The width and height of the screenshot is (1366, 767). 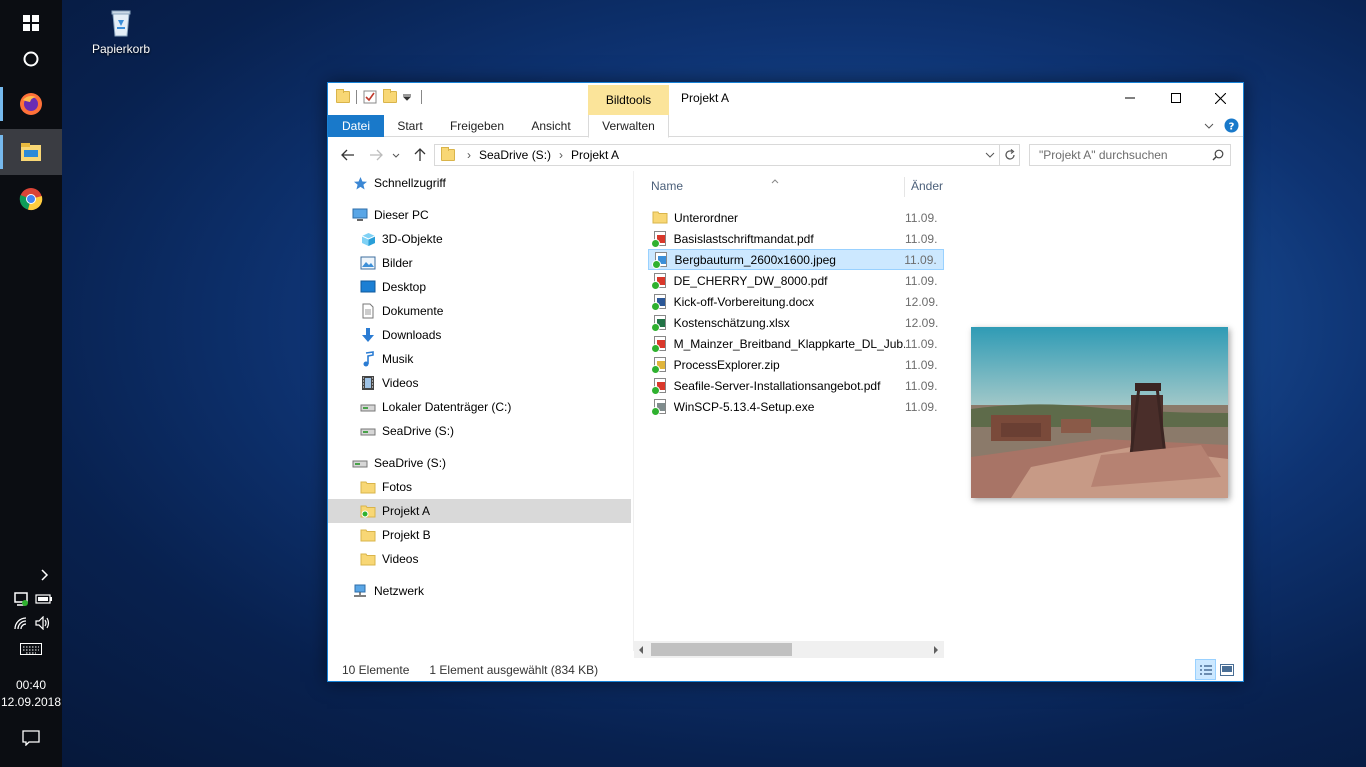 What do you see at coordinates (396, 155) in the screenshot?
I see `recent-locations-button` at bounding box center [396, 155].